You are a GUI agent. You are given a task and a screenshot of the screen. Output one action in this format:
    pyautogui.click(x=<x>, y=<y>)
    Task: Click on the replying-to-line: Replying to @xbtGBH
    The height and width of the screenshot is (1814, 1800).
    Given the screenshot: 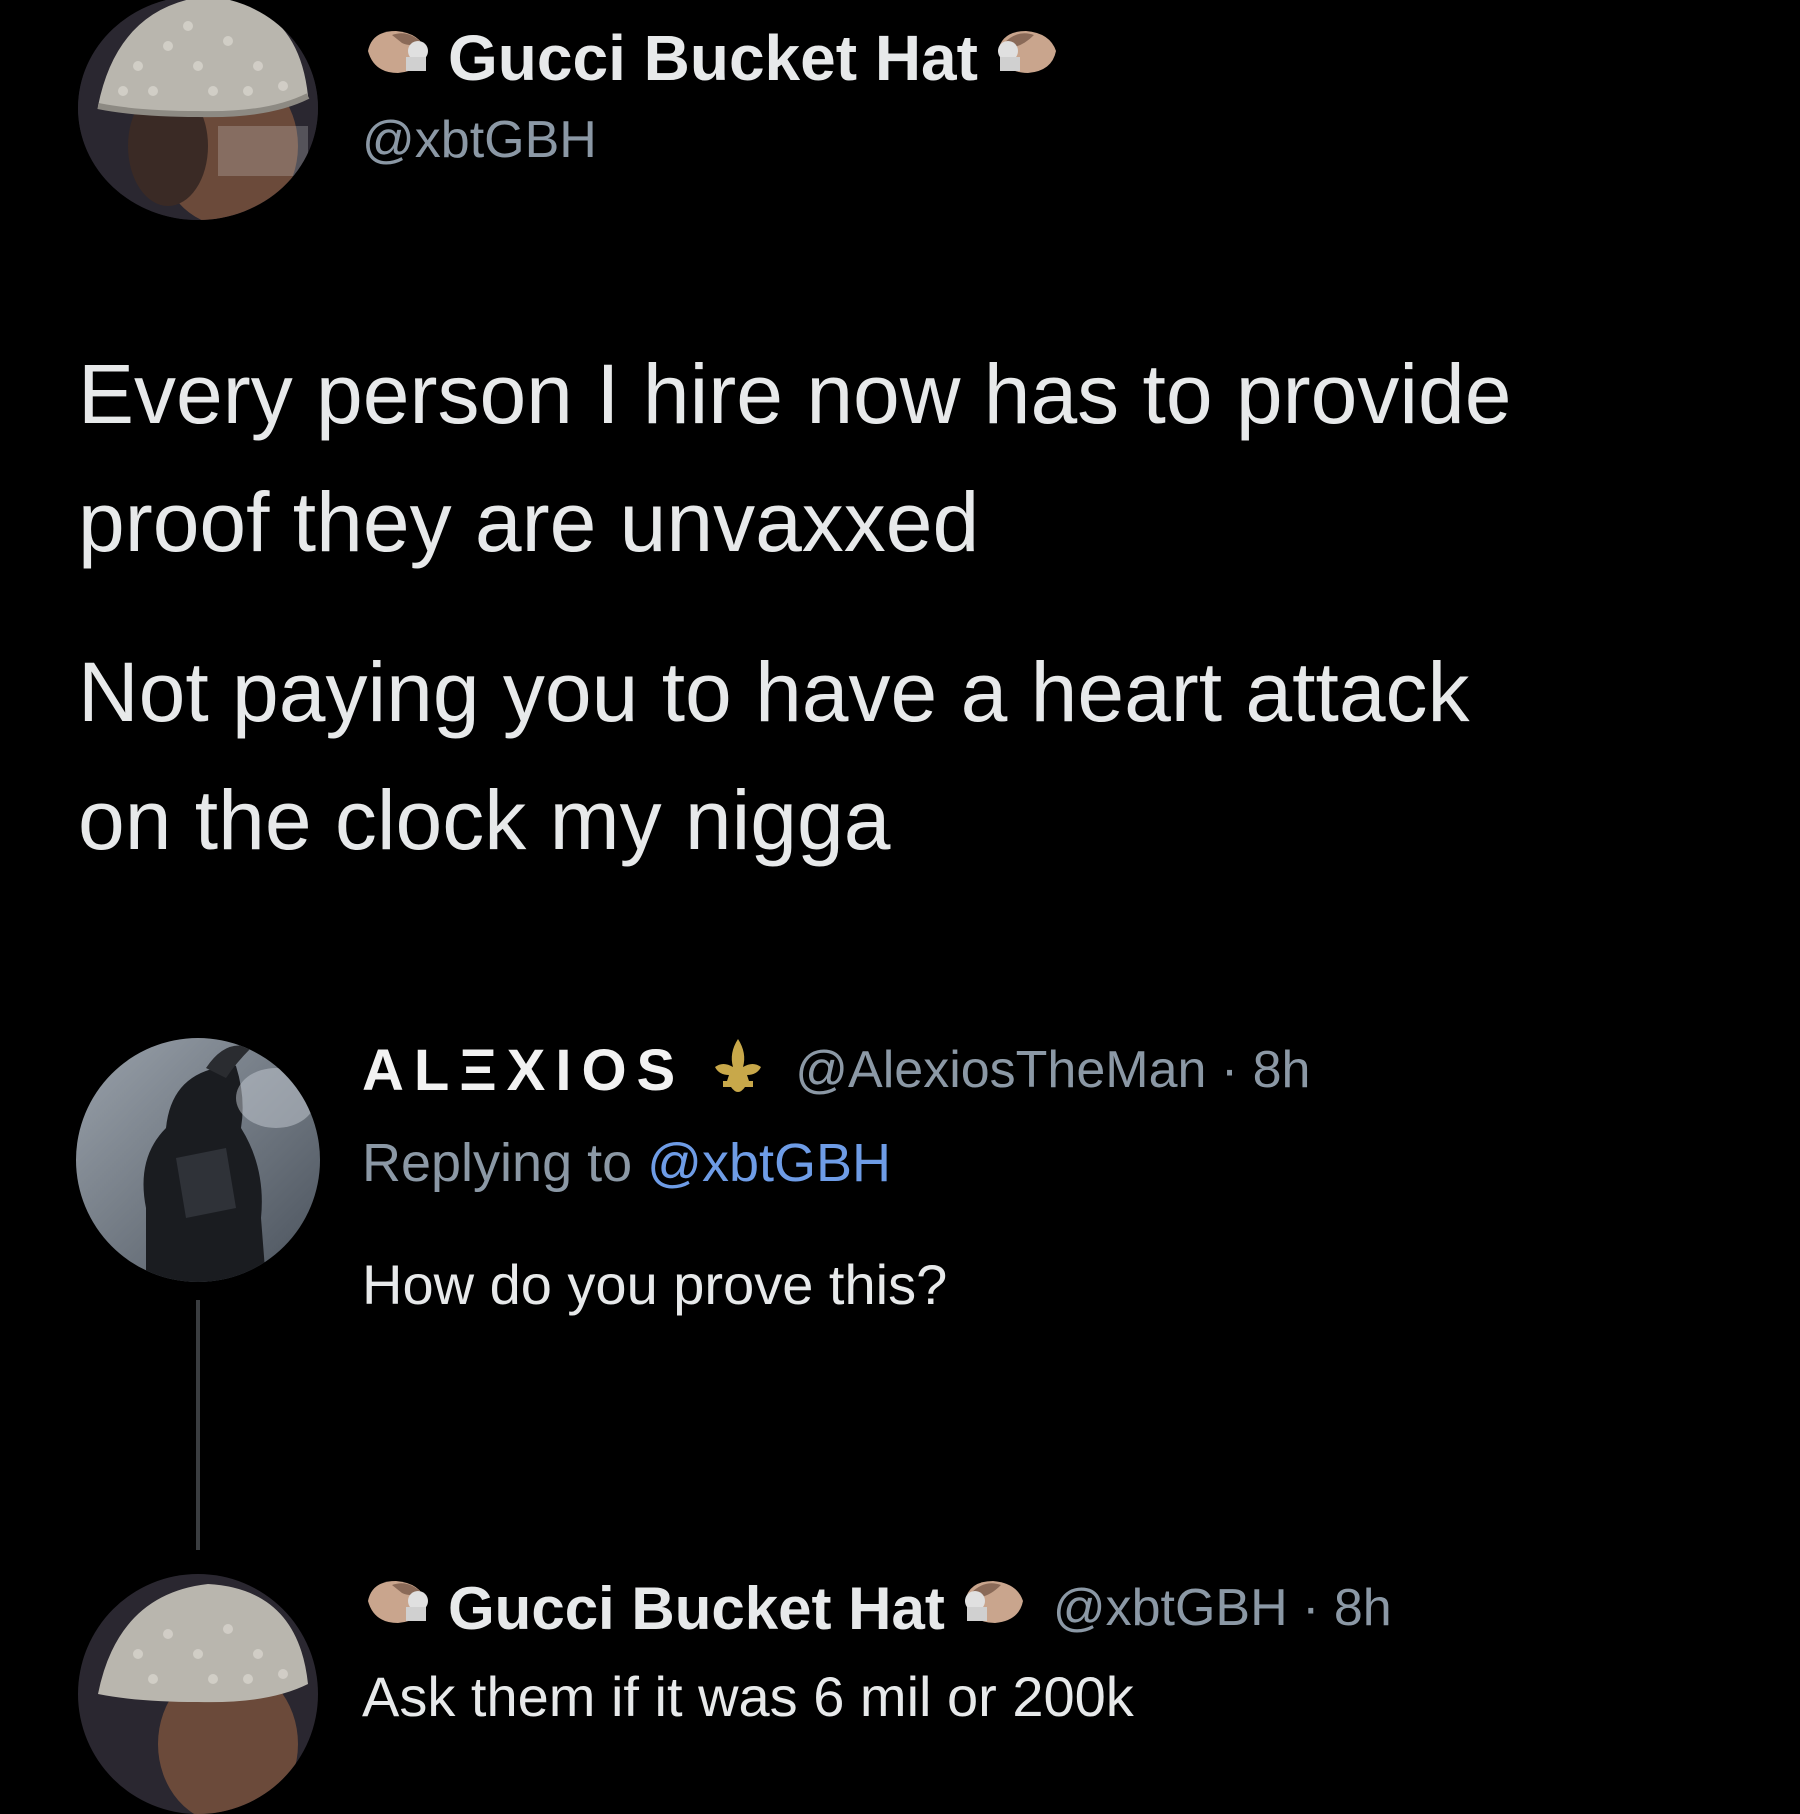 What is the action you would take?
    pyautogui.click(x=626, y=1163)
    